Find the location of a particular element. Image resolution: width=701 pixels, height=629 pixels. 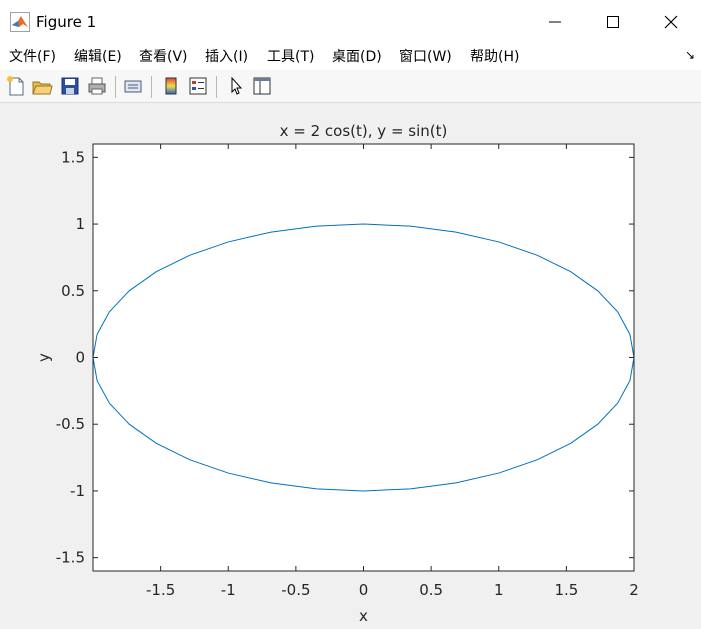

y-tick-label: 1 is located at coordinates (80, 224).